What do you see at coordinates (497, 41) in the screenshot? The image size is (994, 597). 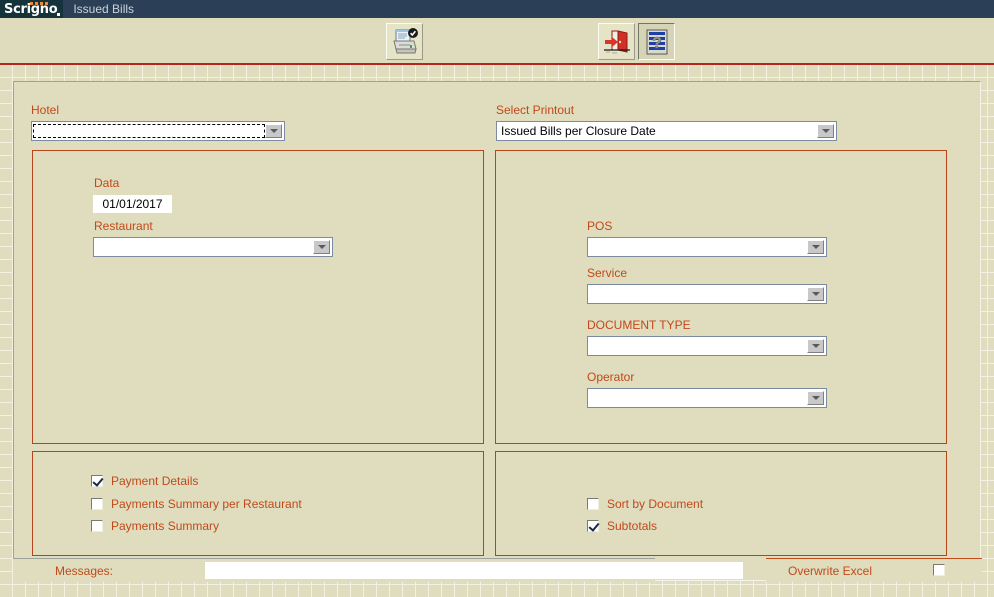 I see `toolbar: ?` at bounding box center [497, 41].